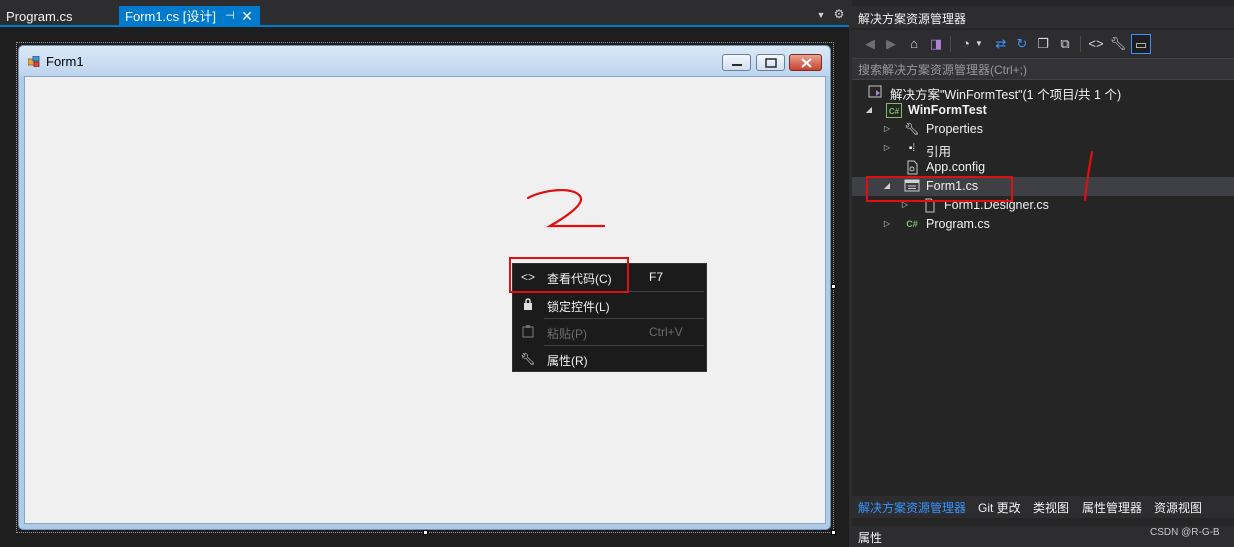 This screenshot has height=547, width=1234. What do you see at coordinates (609, 332) in the screenshot?
I see `menu-item-paste: 粘贴(P) Ctrl+V` at bounding box center [609, 332].